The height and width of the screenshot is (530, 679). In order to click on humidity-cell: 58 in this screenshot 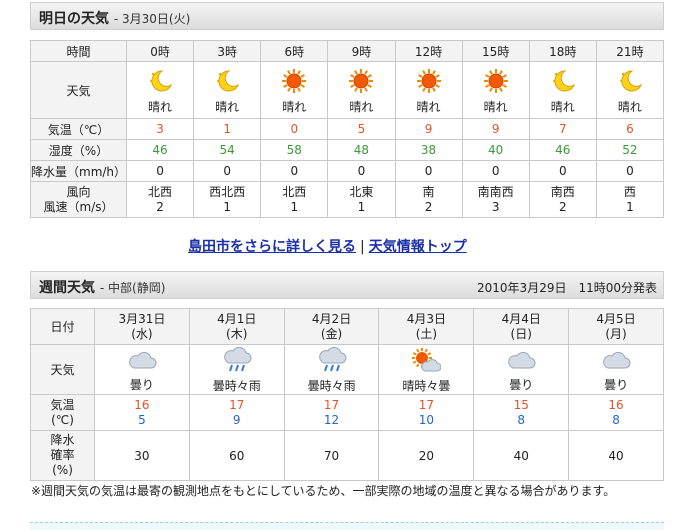, I will do `click(294, 150)`.